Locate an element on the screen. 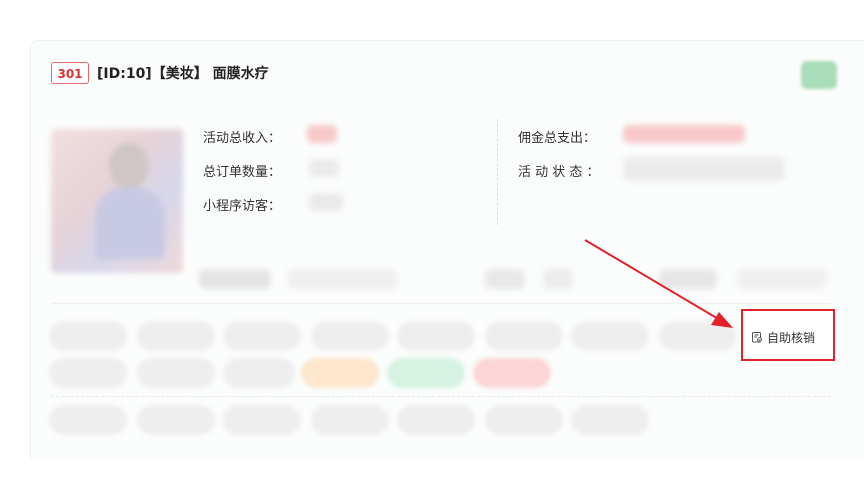 The width and height of the screenshot is (864, 481). activity-status-label: 活 动 状 态 ： is located at coordinates (559, 172).